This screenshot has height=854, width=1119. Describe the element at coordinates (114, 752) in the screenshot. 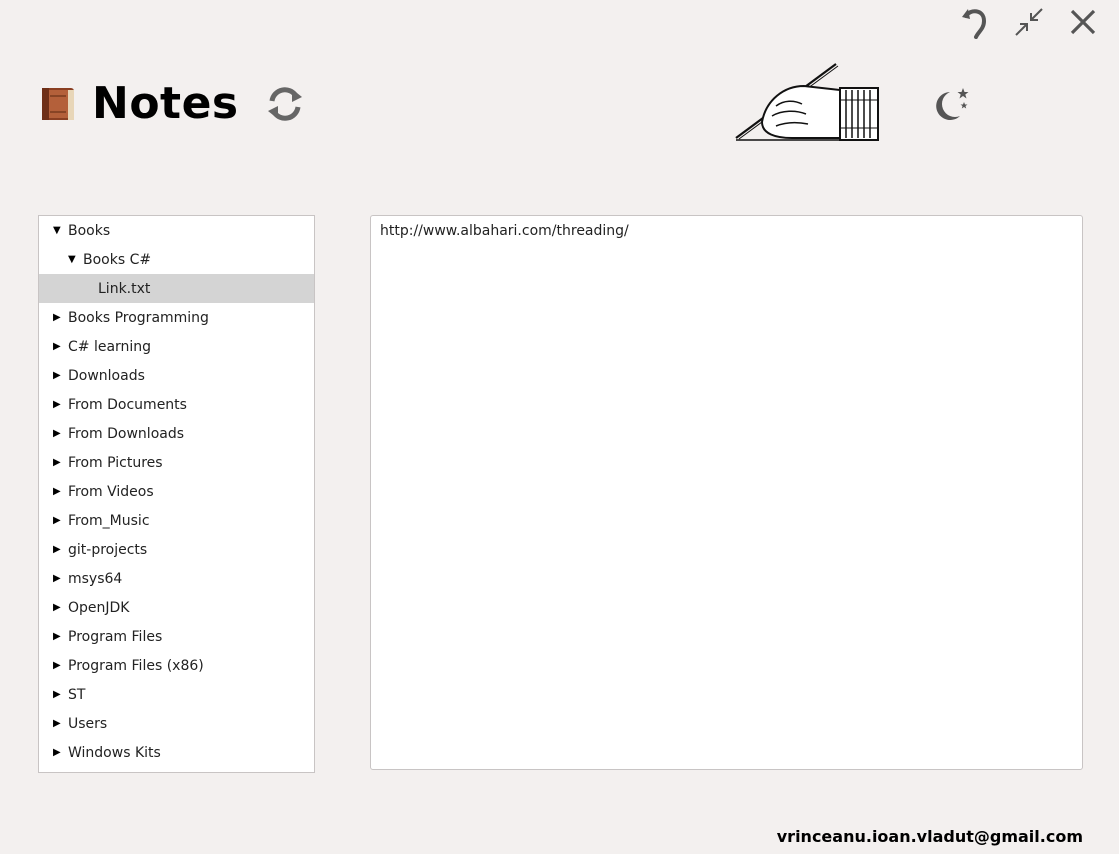

I see `tree-item-label: Windows Kits` at that location.